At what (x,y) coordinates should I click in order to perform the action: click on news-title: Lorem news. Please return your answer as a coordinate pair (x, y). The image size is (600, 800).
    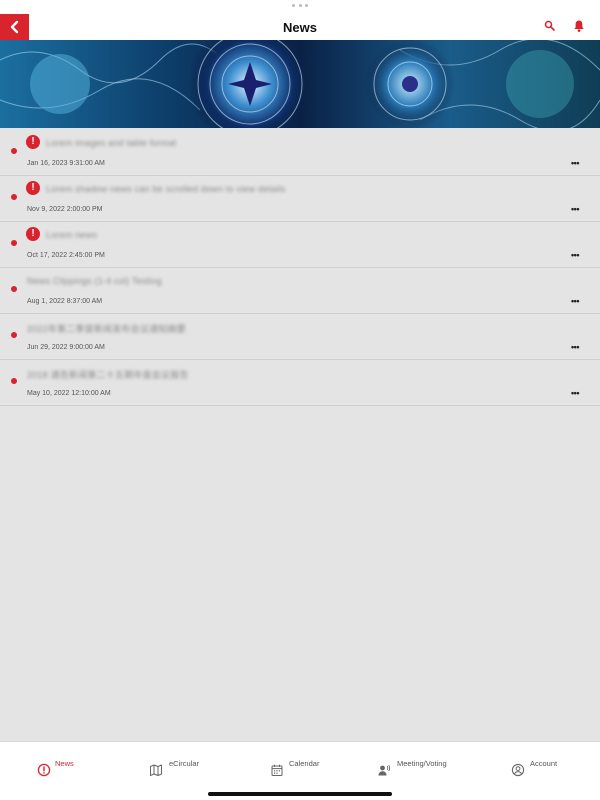
    Looking at the image, I should click on (72, 235).